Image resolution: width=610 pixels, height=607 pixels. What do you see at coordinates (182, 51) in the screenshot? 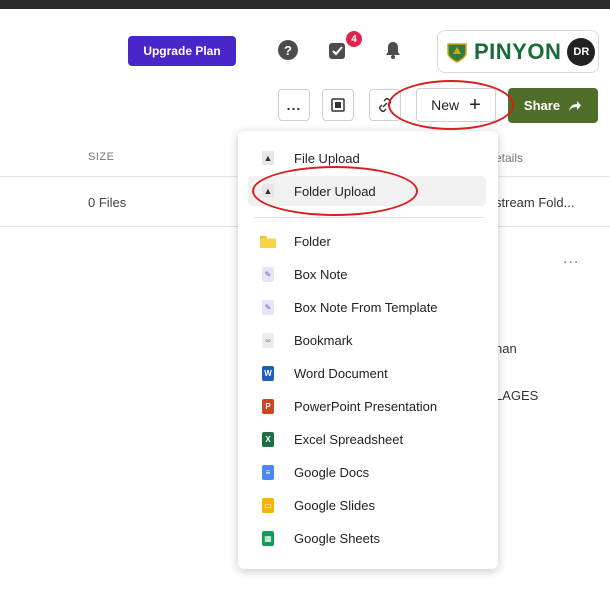
I see `upgrade-plan-button: Upgrade Plan` at bounding box center [182, 51].